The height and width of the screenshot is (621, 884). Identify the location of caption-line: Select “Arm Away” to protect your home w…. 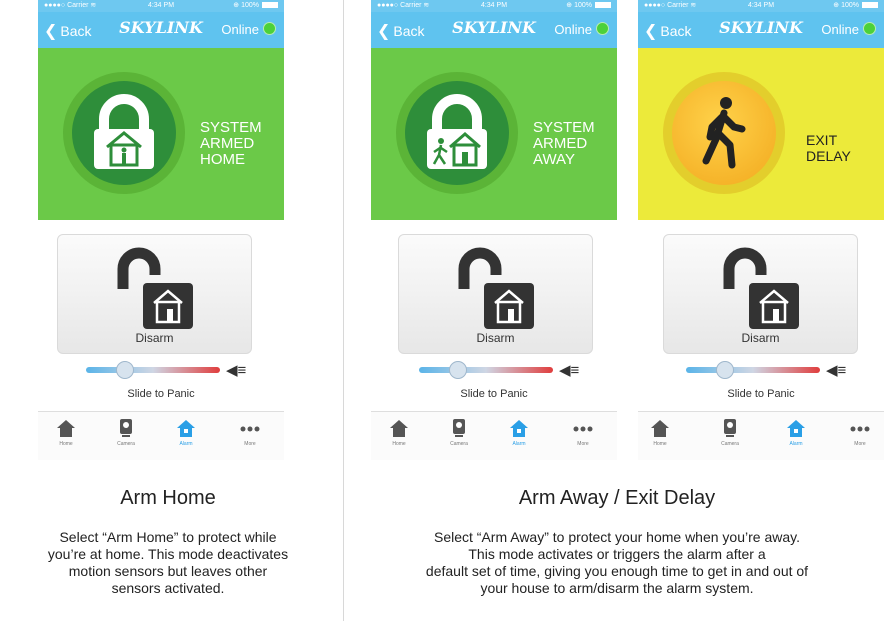
(617, 537).